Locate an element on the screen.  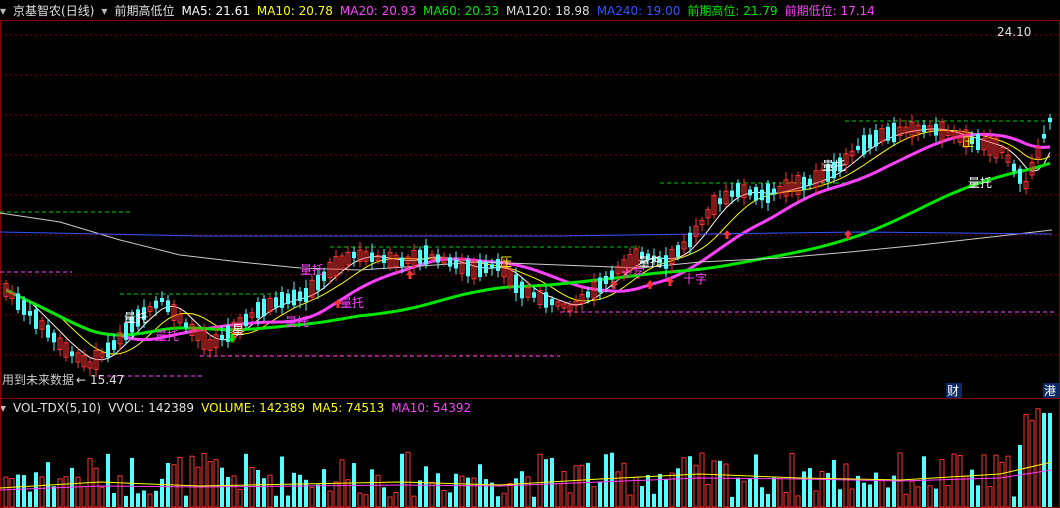
high-price-label: 24.10 is located at coordinates (1014, 32).